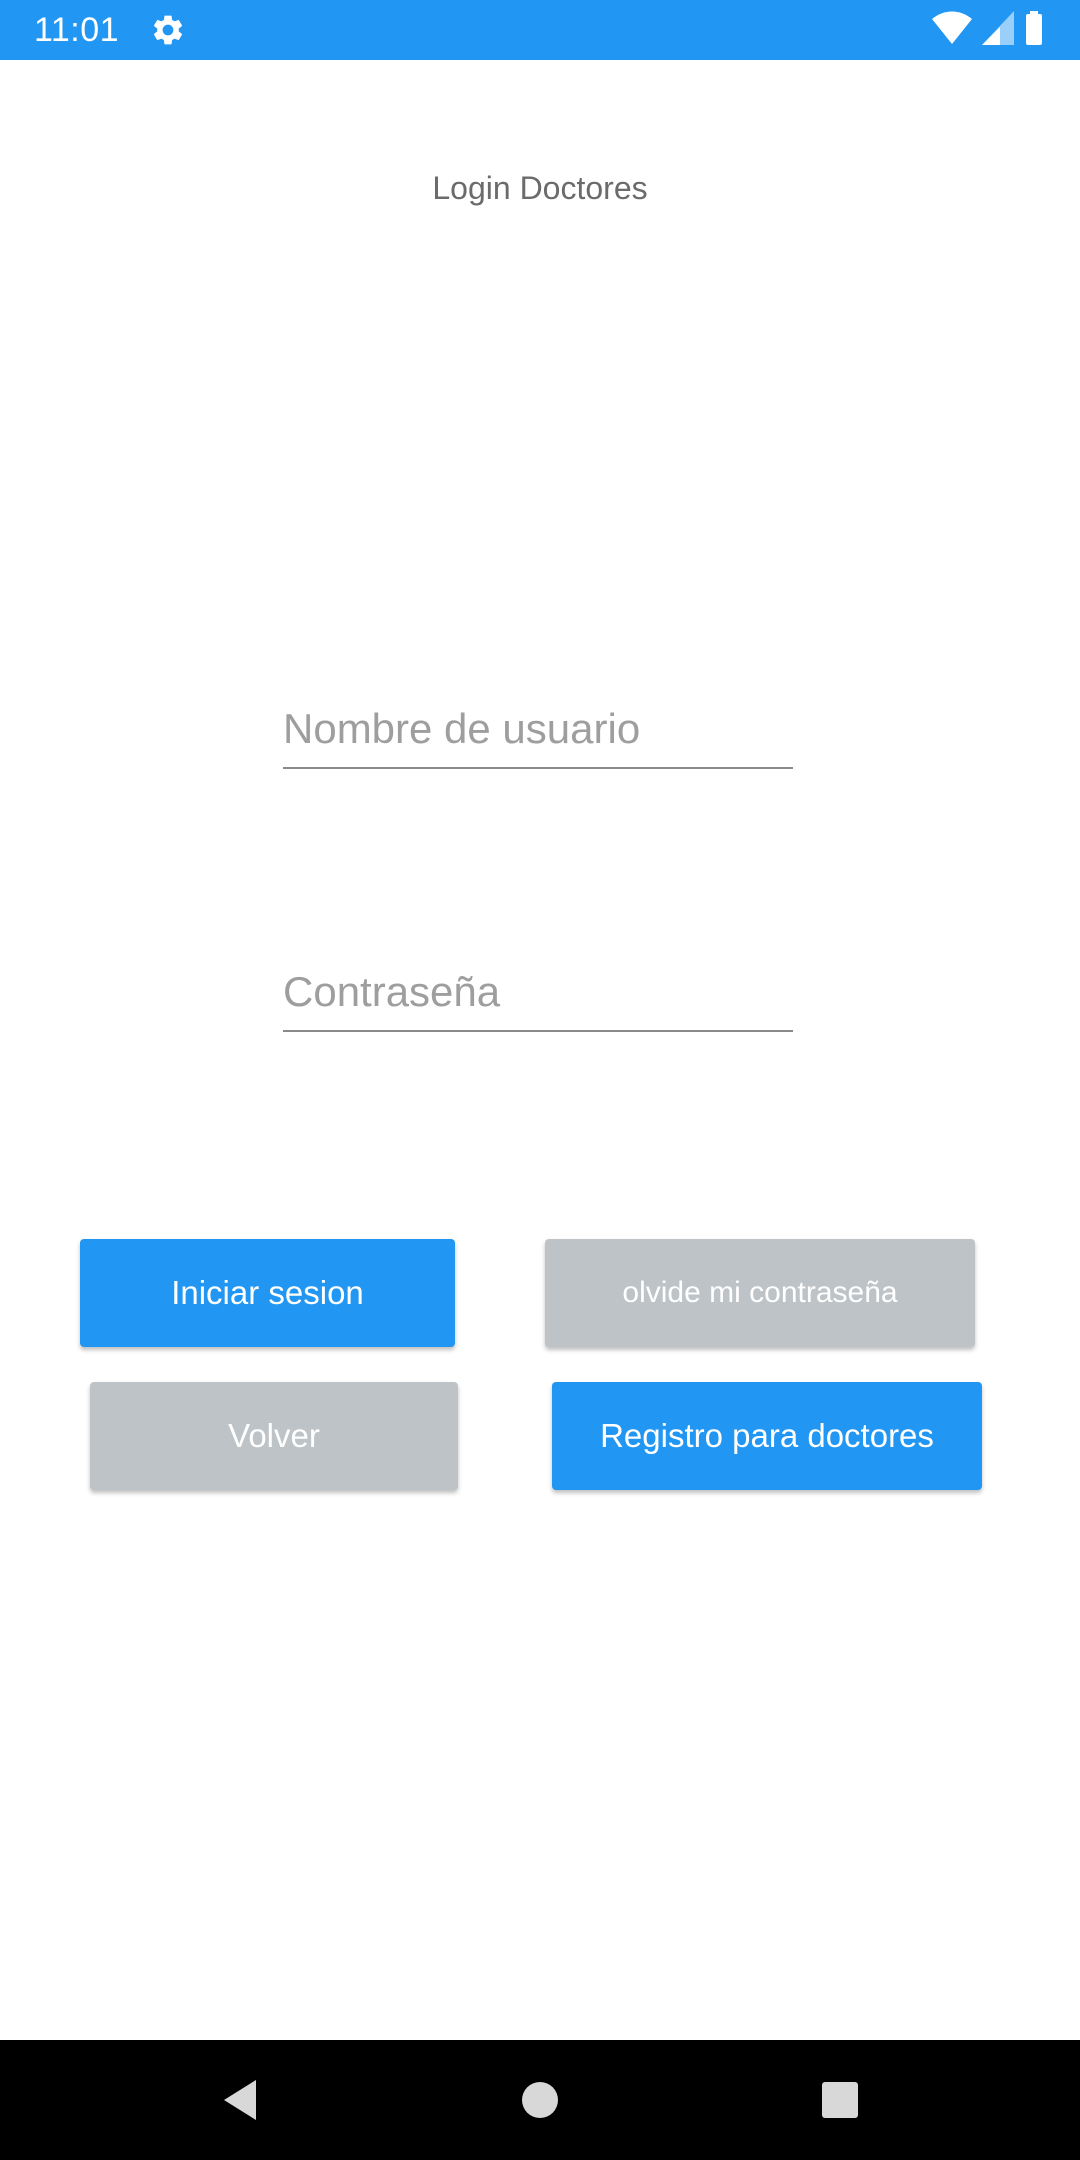  Describe the element at coordinates (760, 1293) in the screenshot. I see `forgot-password-button: olvide mi contraseña` at that location.